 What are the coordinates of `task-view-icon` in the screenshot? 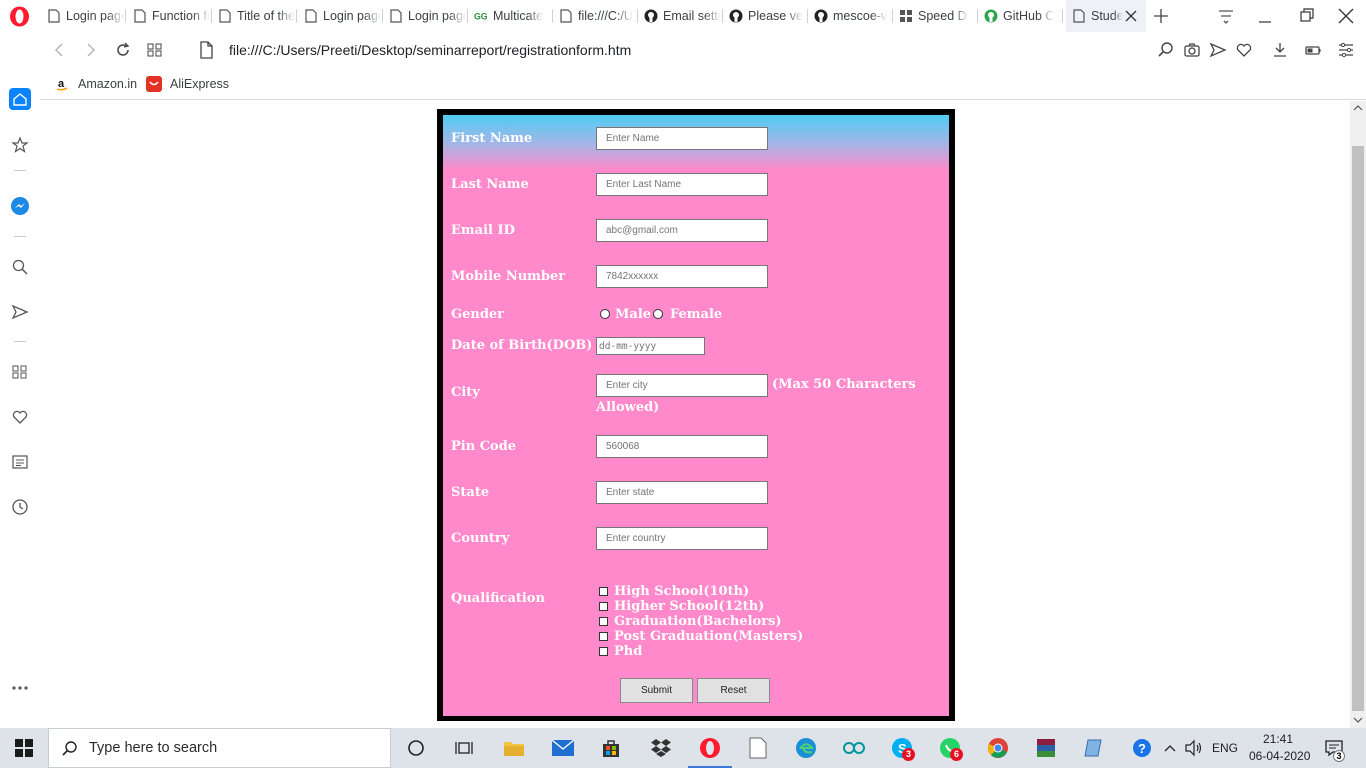 It's located at (464, 748).